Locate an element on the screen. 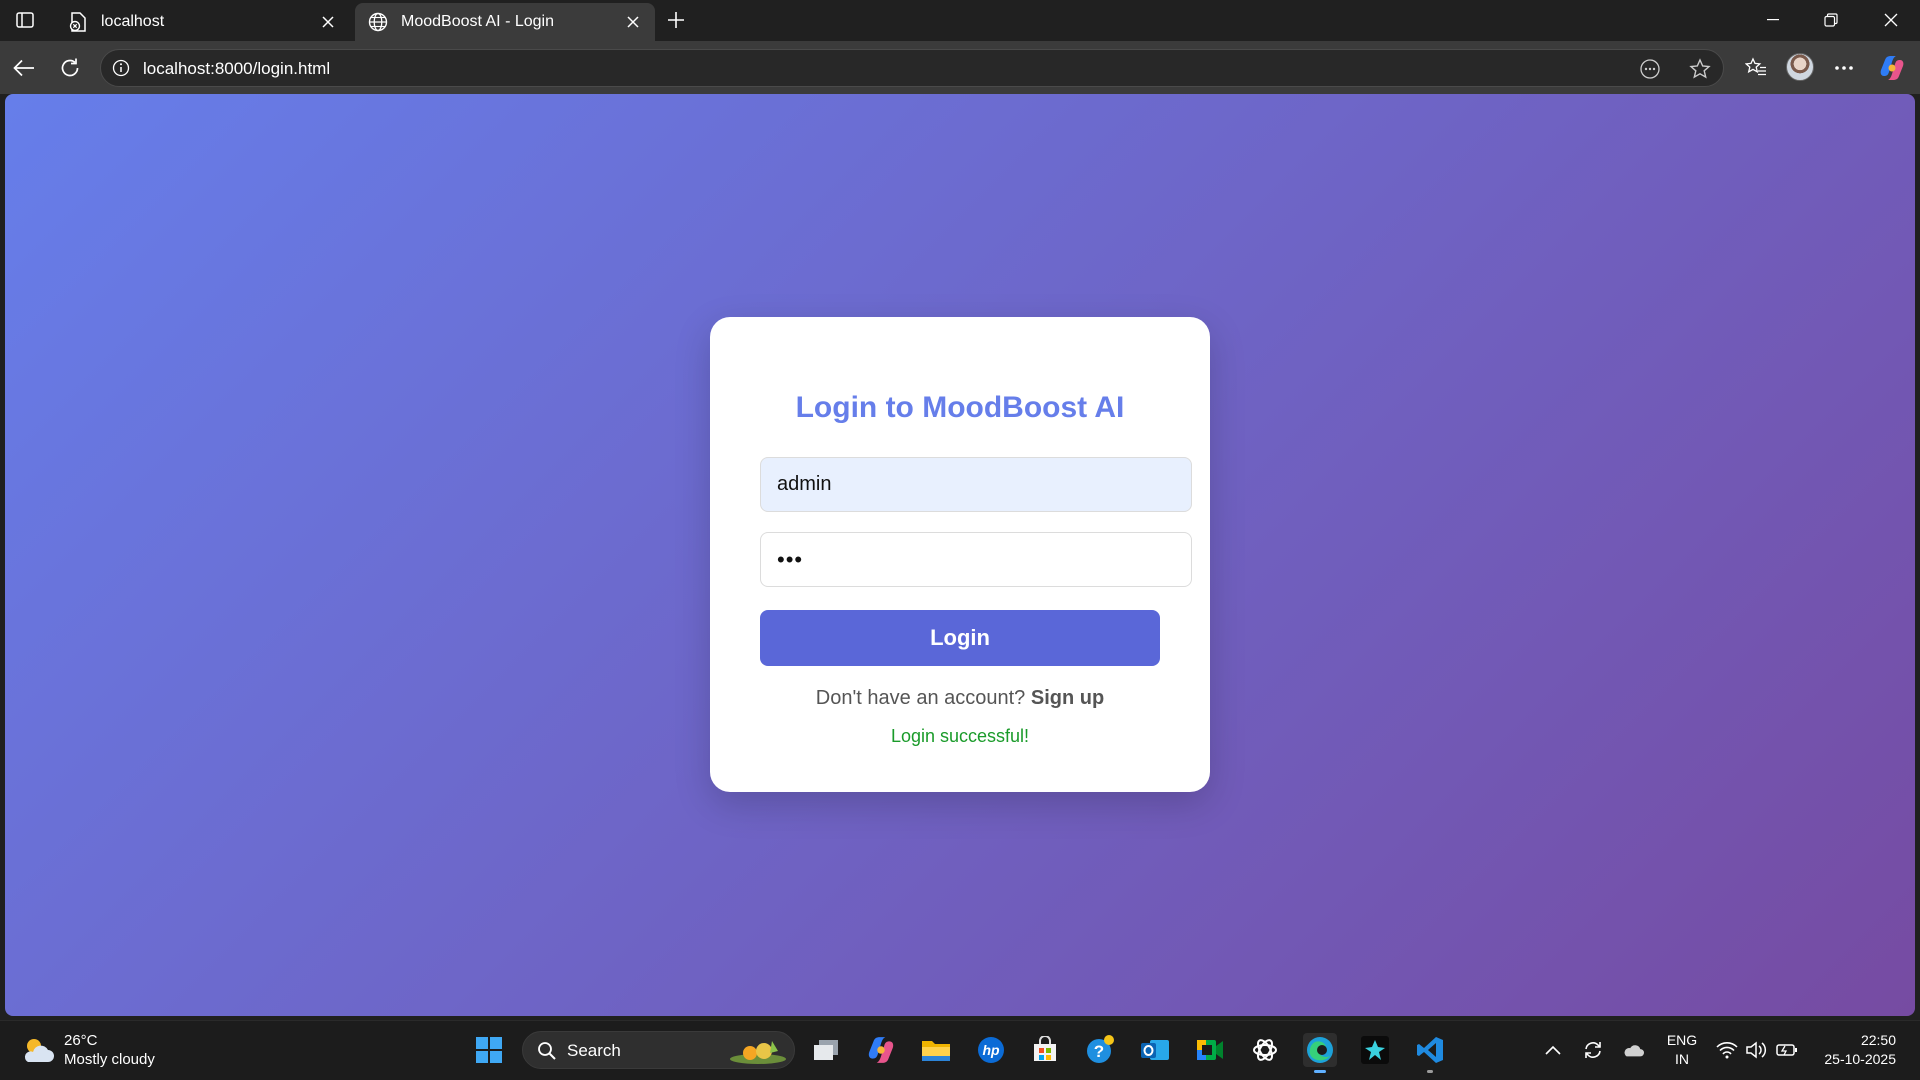 The width and height of the screenshot is (1920, 1080). tab-title: MoodBoost AI - Login is located at coordinates (477, 21).